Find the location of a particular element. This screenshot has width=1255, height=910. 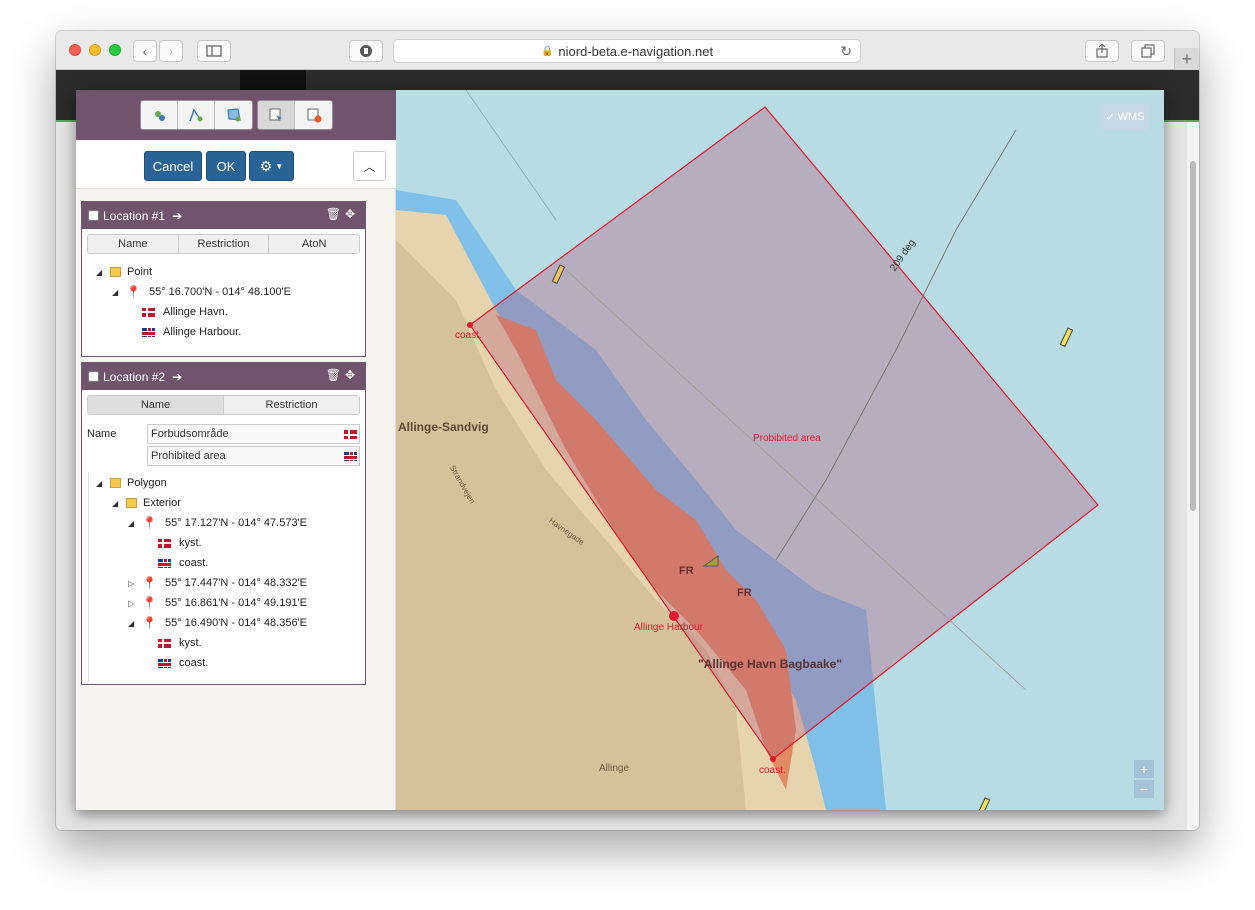

share-icon is located at coordinates (1102, 51).